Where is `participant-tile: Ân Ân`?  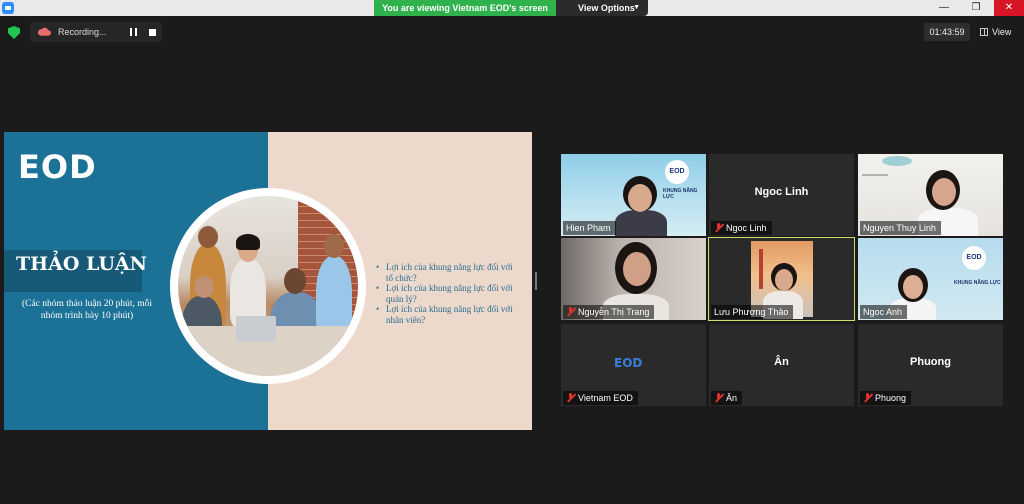
participant-tile: Ân Ân is located at coordinates (781, 365).